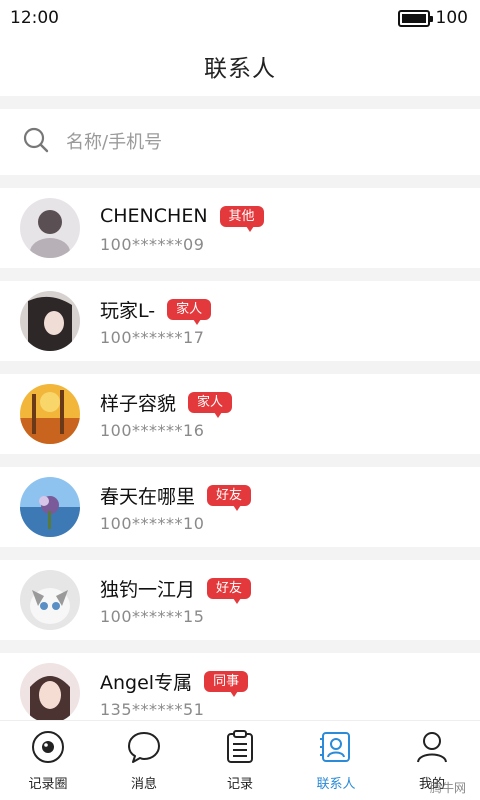  I want to click on tab-label: 记录, so click(239, 784).